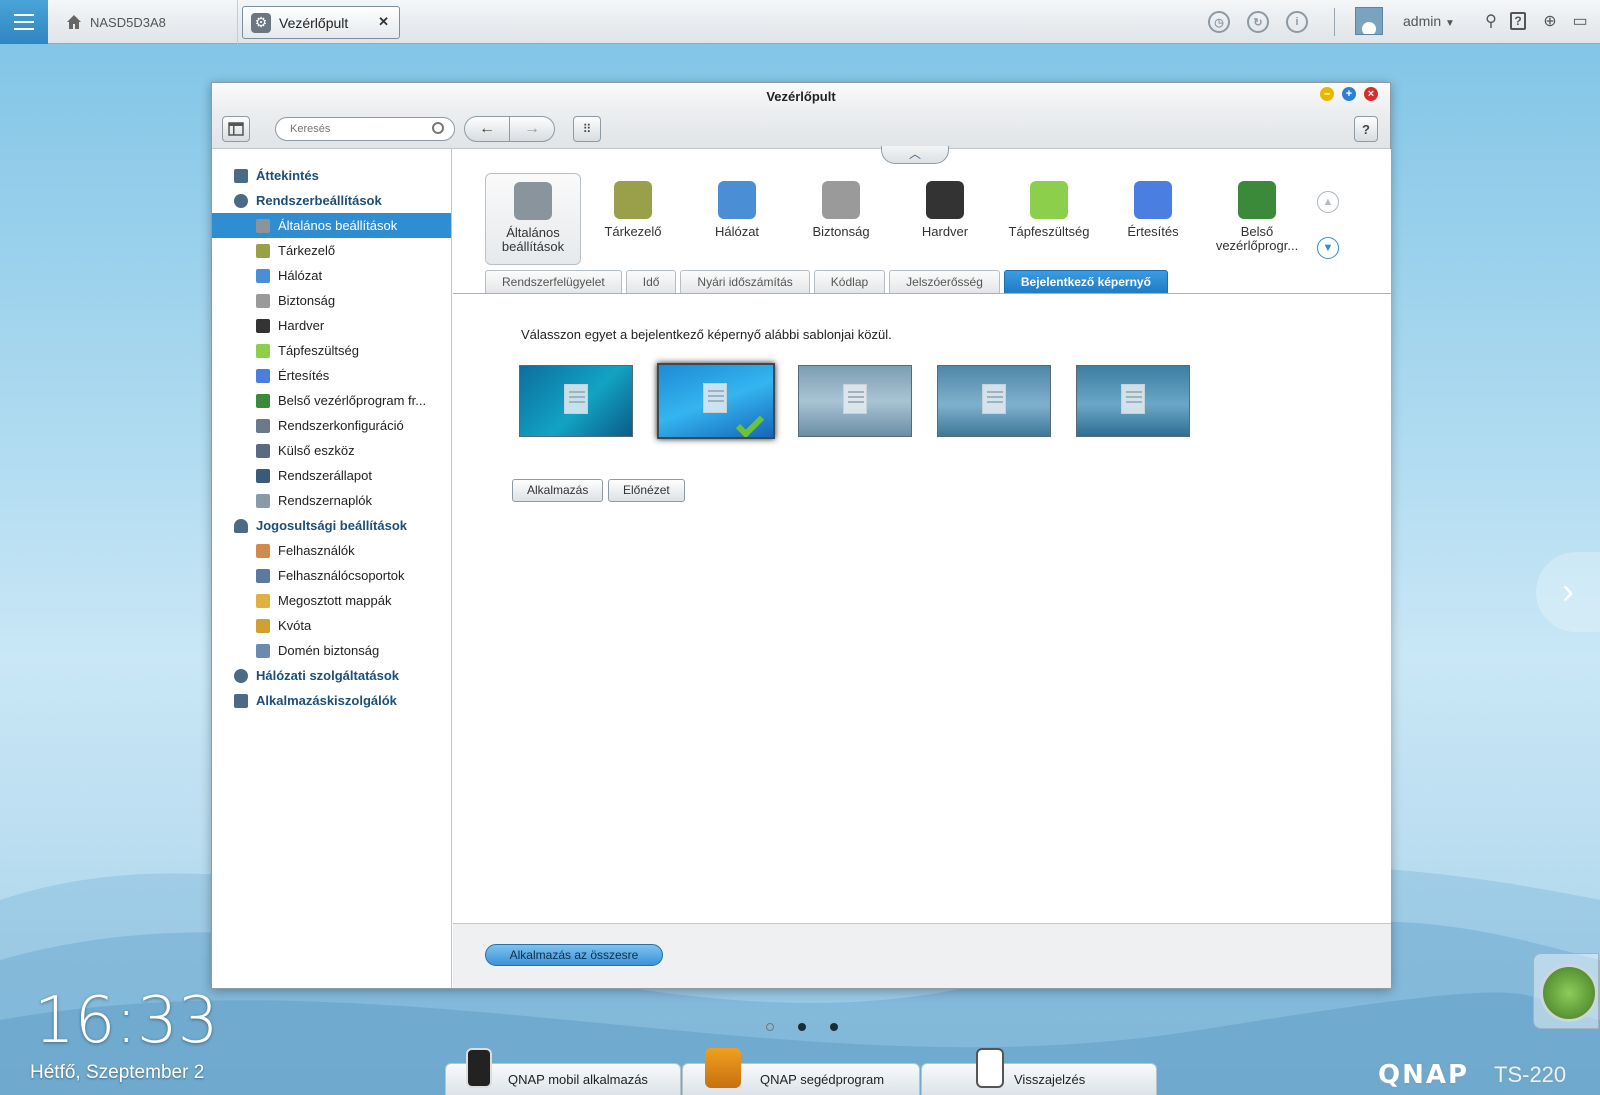 The image size is (1600, 1095). What do you see at coordinates (331, 550) in the screenshot?
I see `sidebar-item-user: Felhasználók` at bounding box center [331, 550].